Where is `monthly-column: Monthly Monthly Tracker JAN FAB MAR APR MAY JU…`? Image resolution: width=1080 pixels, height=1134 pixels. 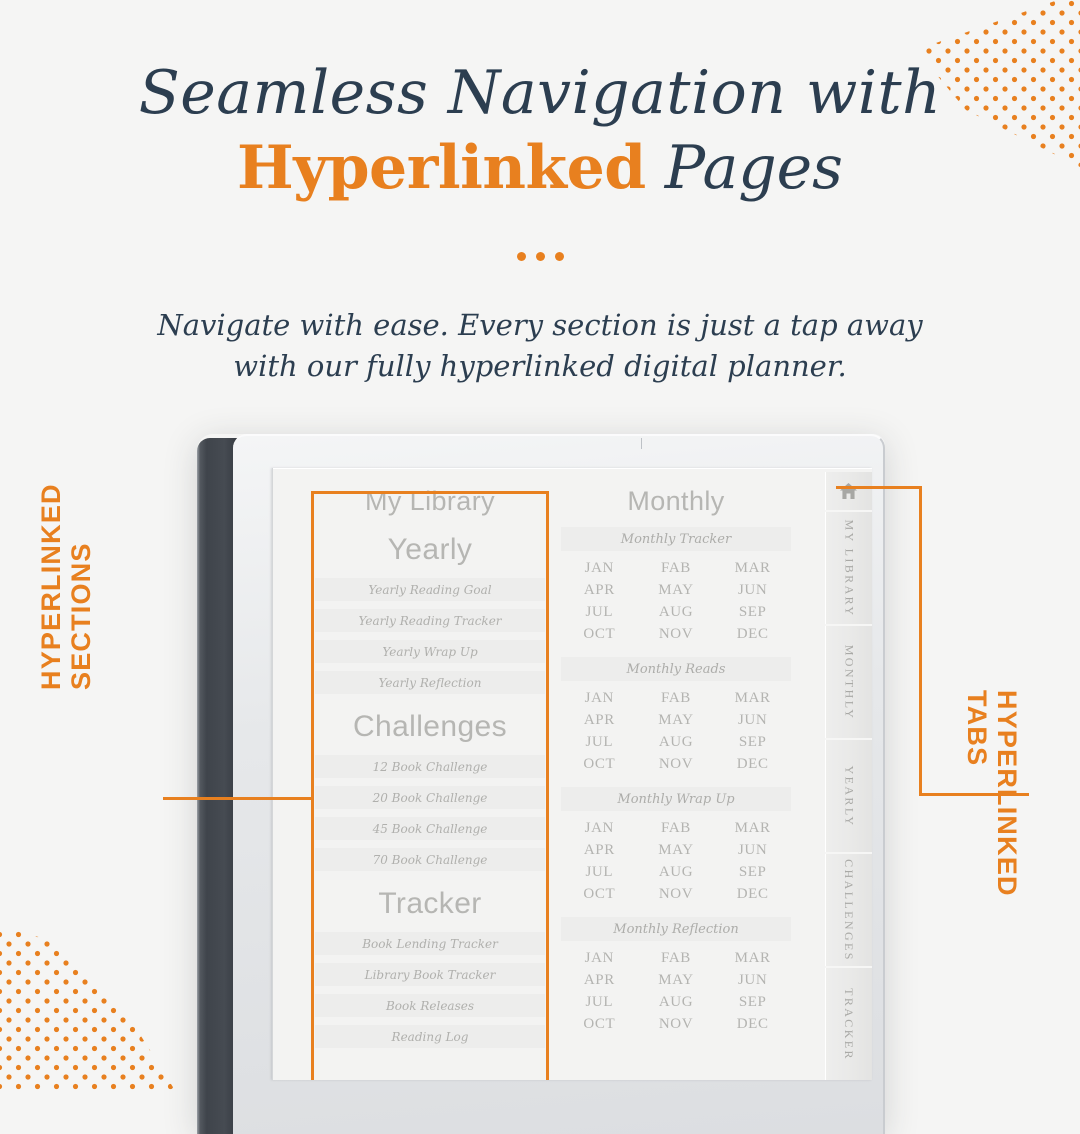
monthly-column: Monthly Monthly Tracker JAN FAB MAR APR MAY JU… is located at coordinates (676, 766).